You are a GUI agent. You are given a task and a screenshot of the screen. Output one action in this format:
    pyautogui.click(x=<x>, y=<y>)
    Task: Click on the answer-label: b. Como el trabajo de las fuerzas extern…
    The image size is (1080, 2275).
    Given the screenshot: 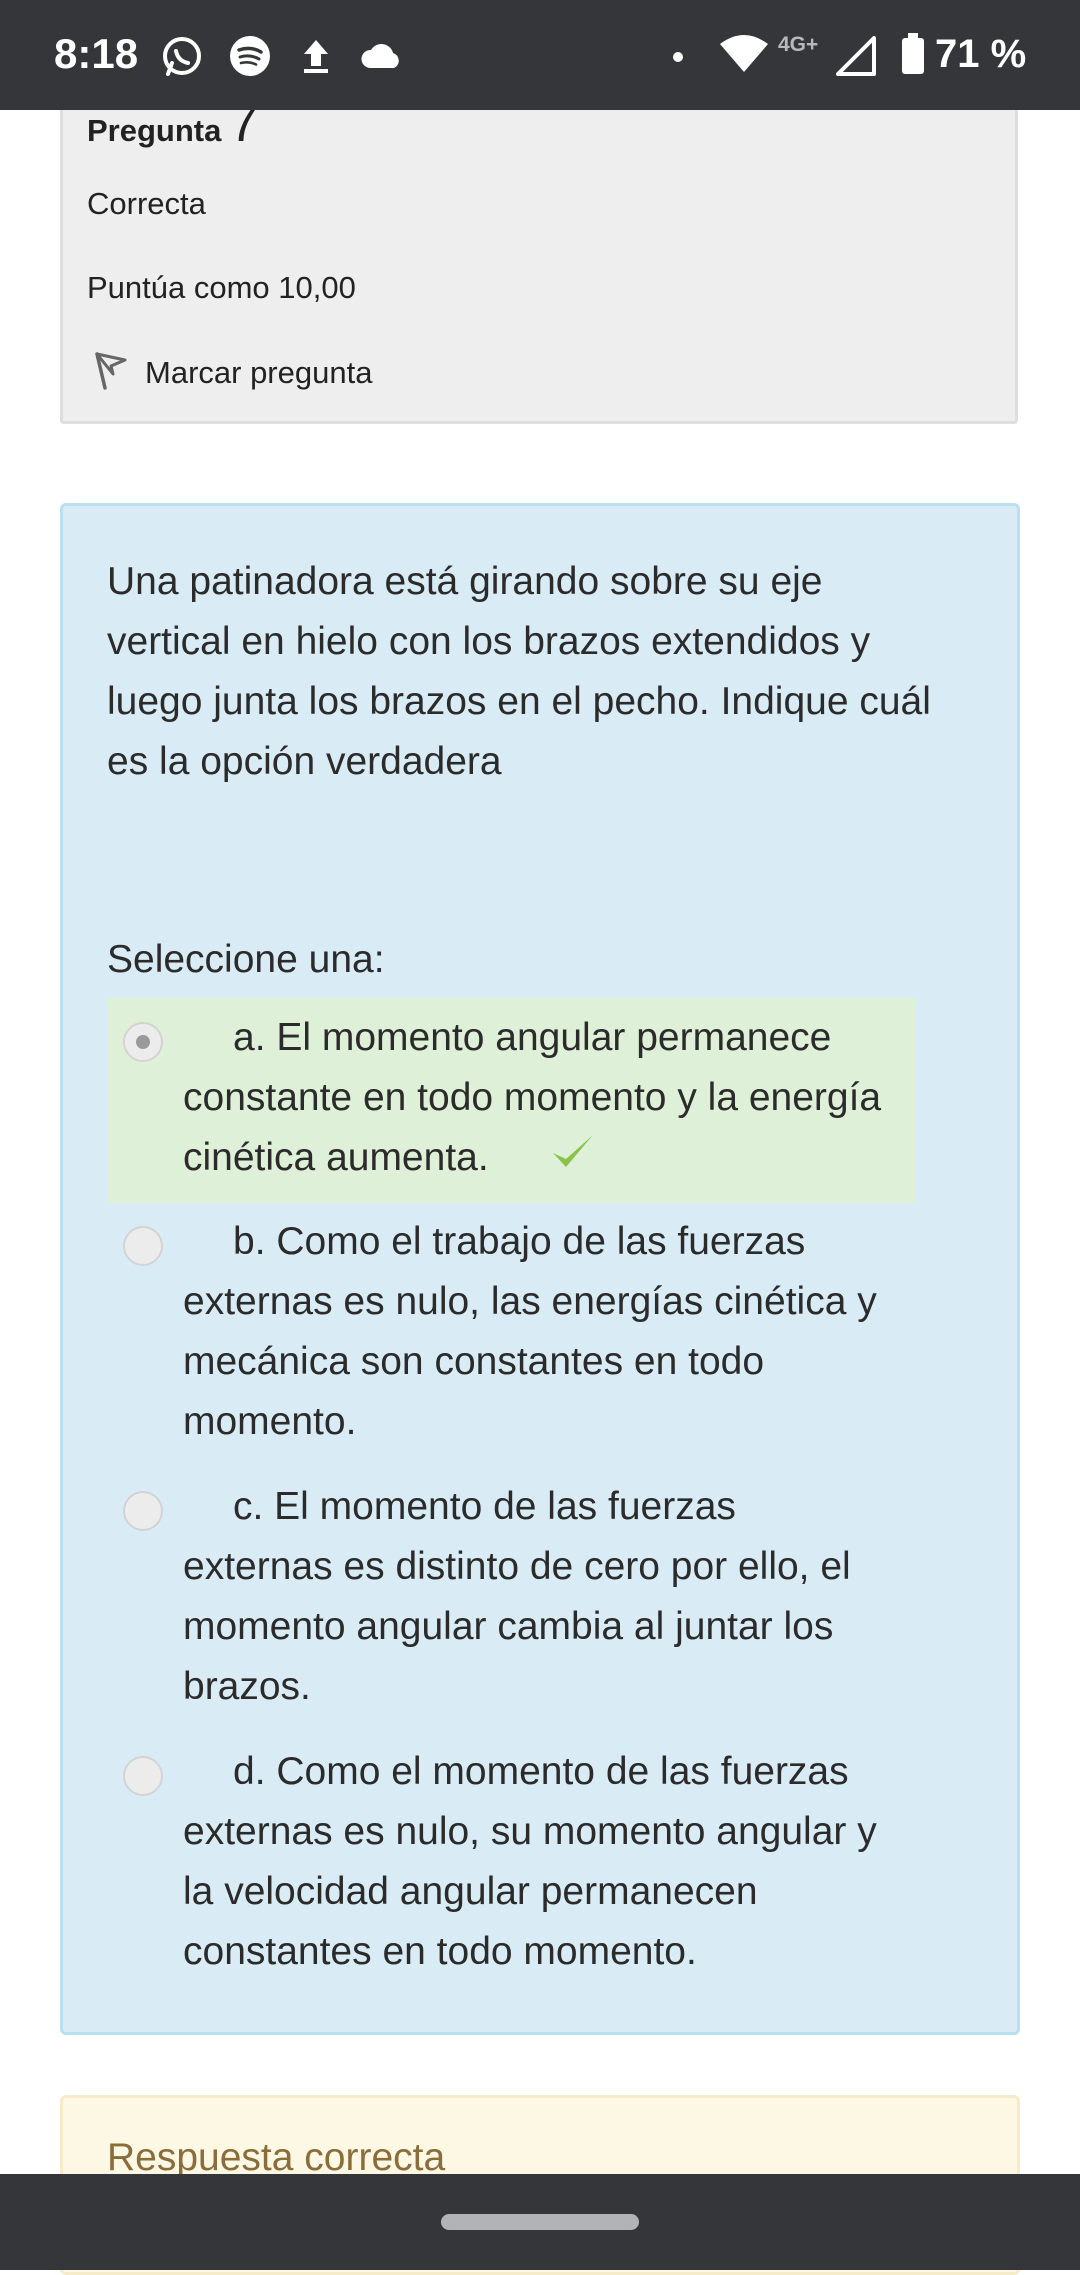 What is the action you would take?
    pyautogui.click(x=530, y=1331)
    